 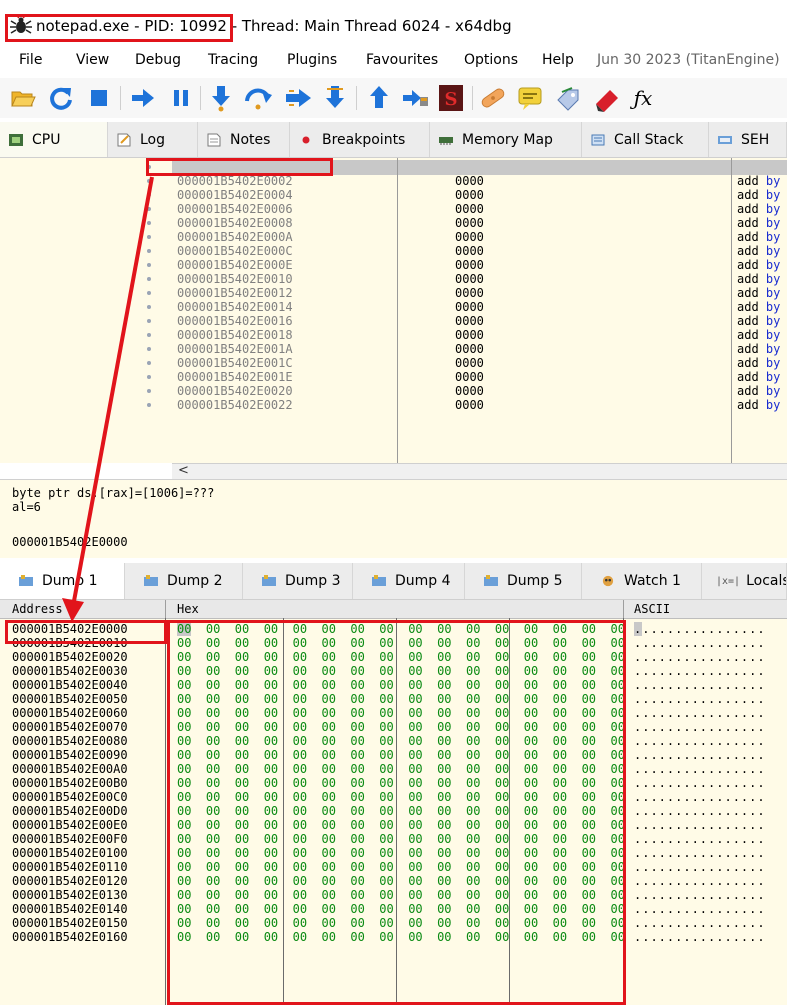 I want to click on disasm-row: 000001B5402E000E 0000 add by, so click(x=393, y=265).